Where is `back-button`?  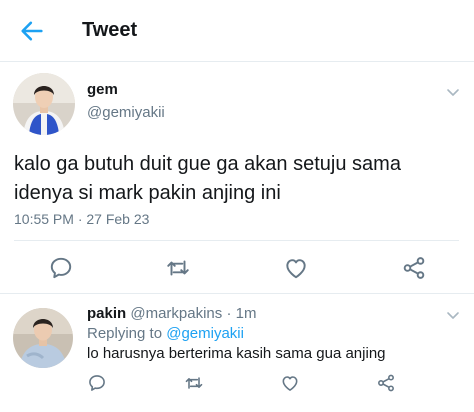 back-button is located at coordinates (32, 31).